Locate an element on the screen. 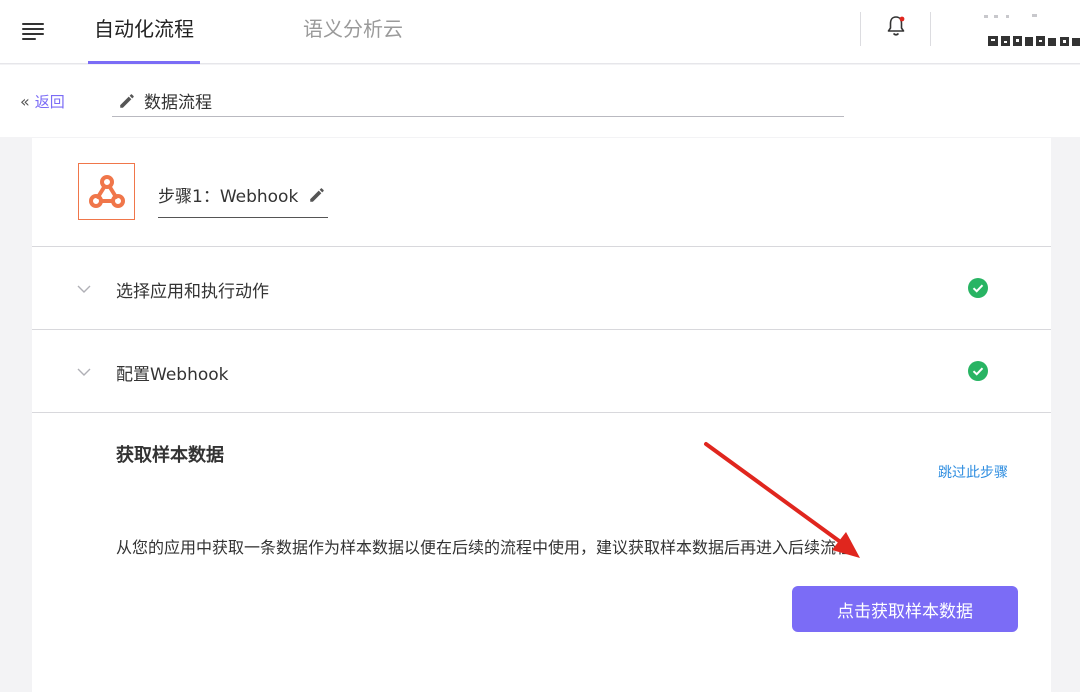 The width and height of the screenshot is (1080, 692). back-button: ‹‹ 返回 is located at coordinates (42, 101).